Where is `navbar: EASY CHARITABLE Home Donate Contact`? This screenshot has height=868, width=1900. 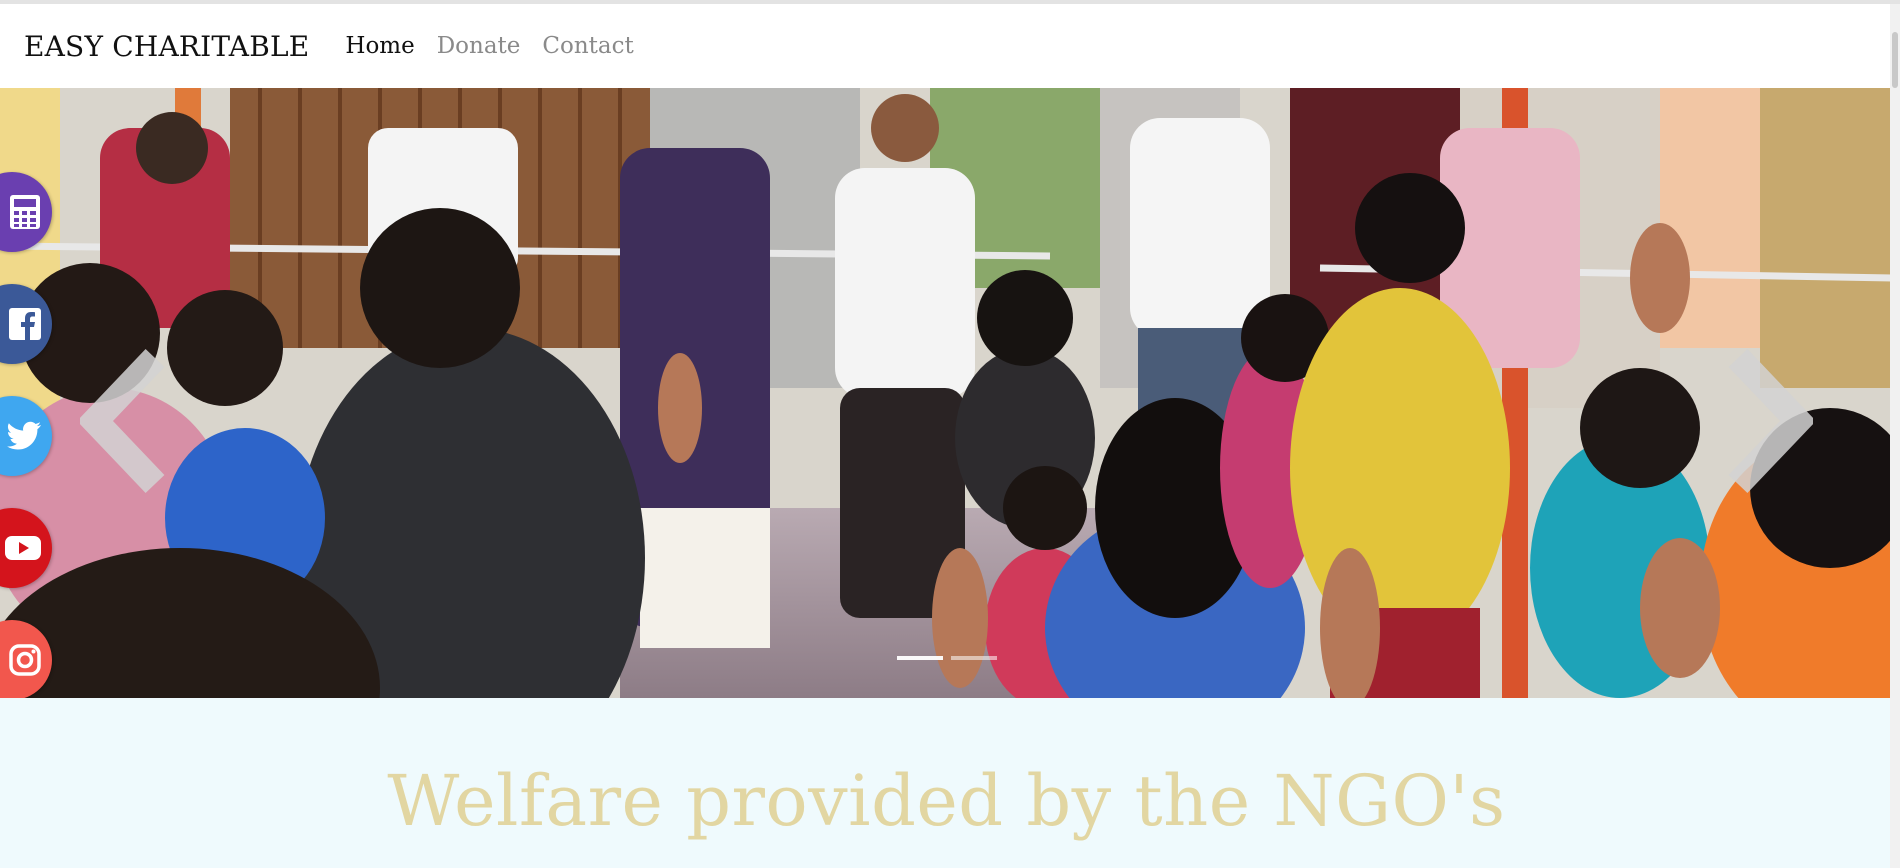
navbar: EASY CHARITABLE Home Donate Contact is located at coordinates (950, 46).